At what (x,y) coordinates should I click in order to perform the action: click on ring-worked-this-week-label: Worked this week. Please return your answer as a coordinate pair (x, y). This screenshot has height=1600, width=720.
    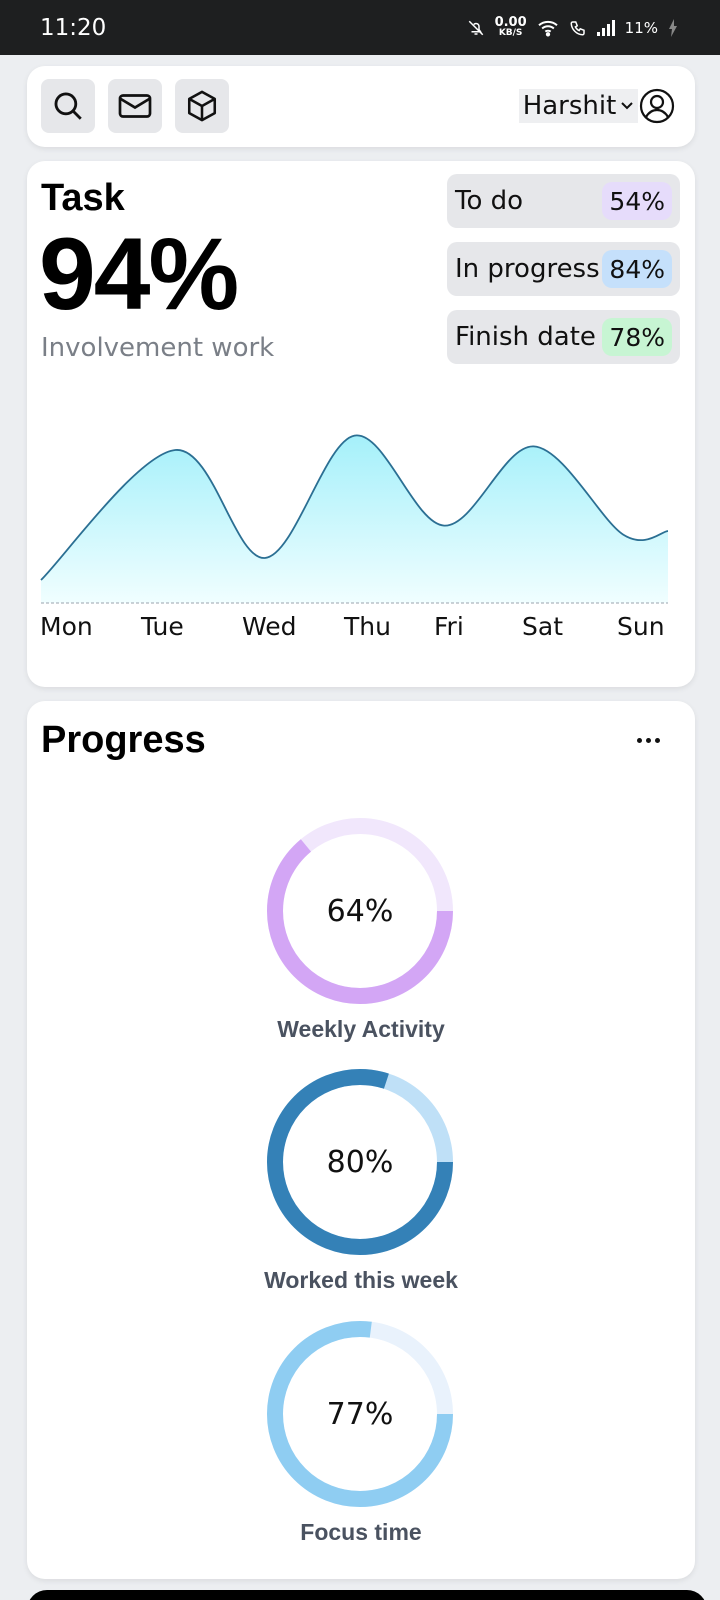
    Looking at the image, I should click on (361, 1280).